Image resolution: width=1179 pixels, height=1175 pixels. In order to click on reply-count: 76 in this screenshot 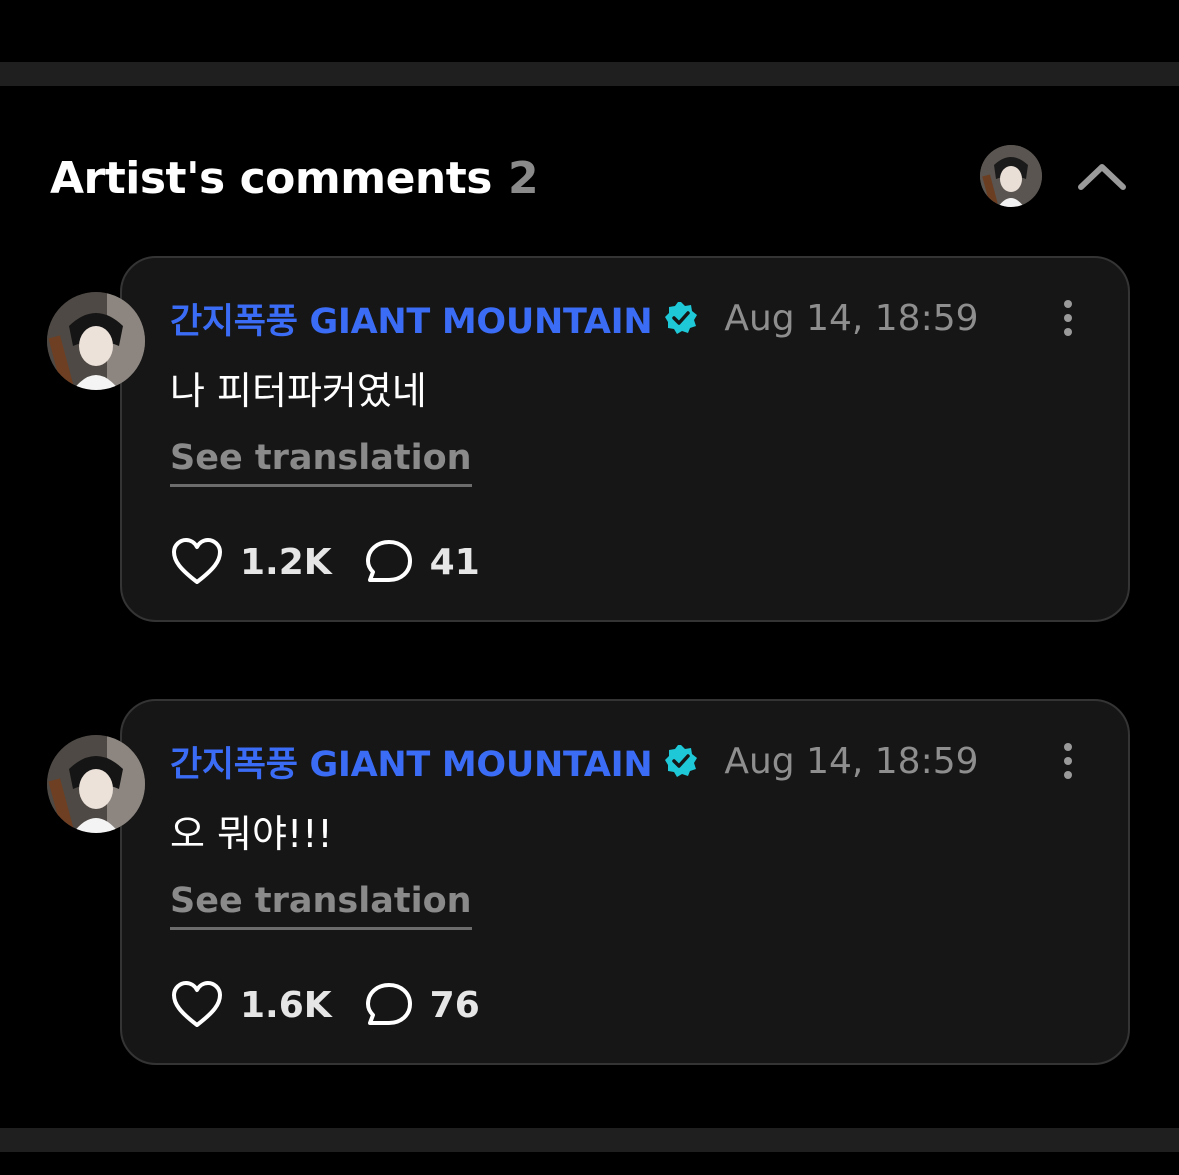, I will do `click(454, 1005)`.